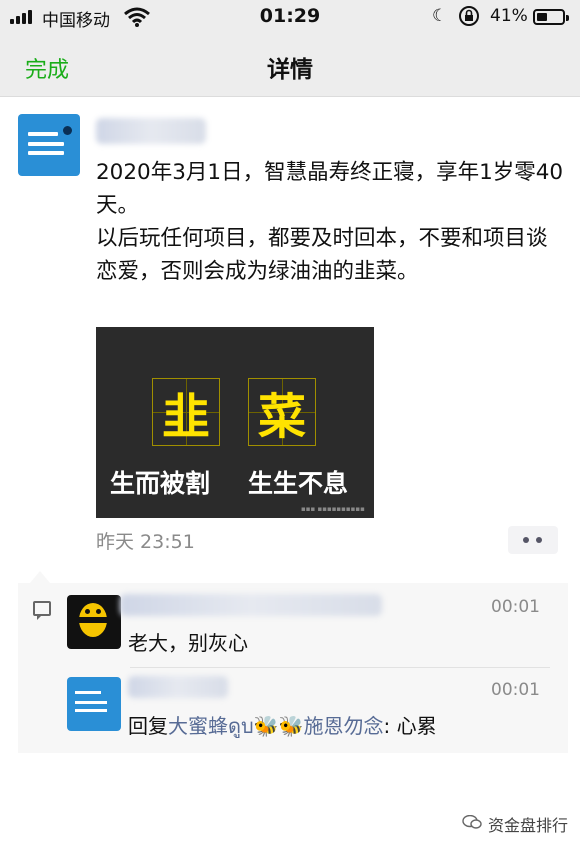 Image resolution: width=580 pixels, height=851 pixels. I want to click on image-char-box: 韭, so click(186, 412).